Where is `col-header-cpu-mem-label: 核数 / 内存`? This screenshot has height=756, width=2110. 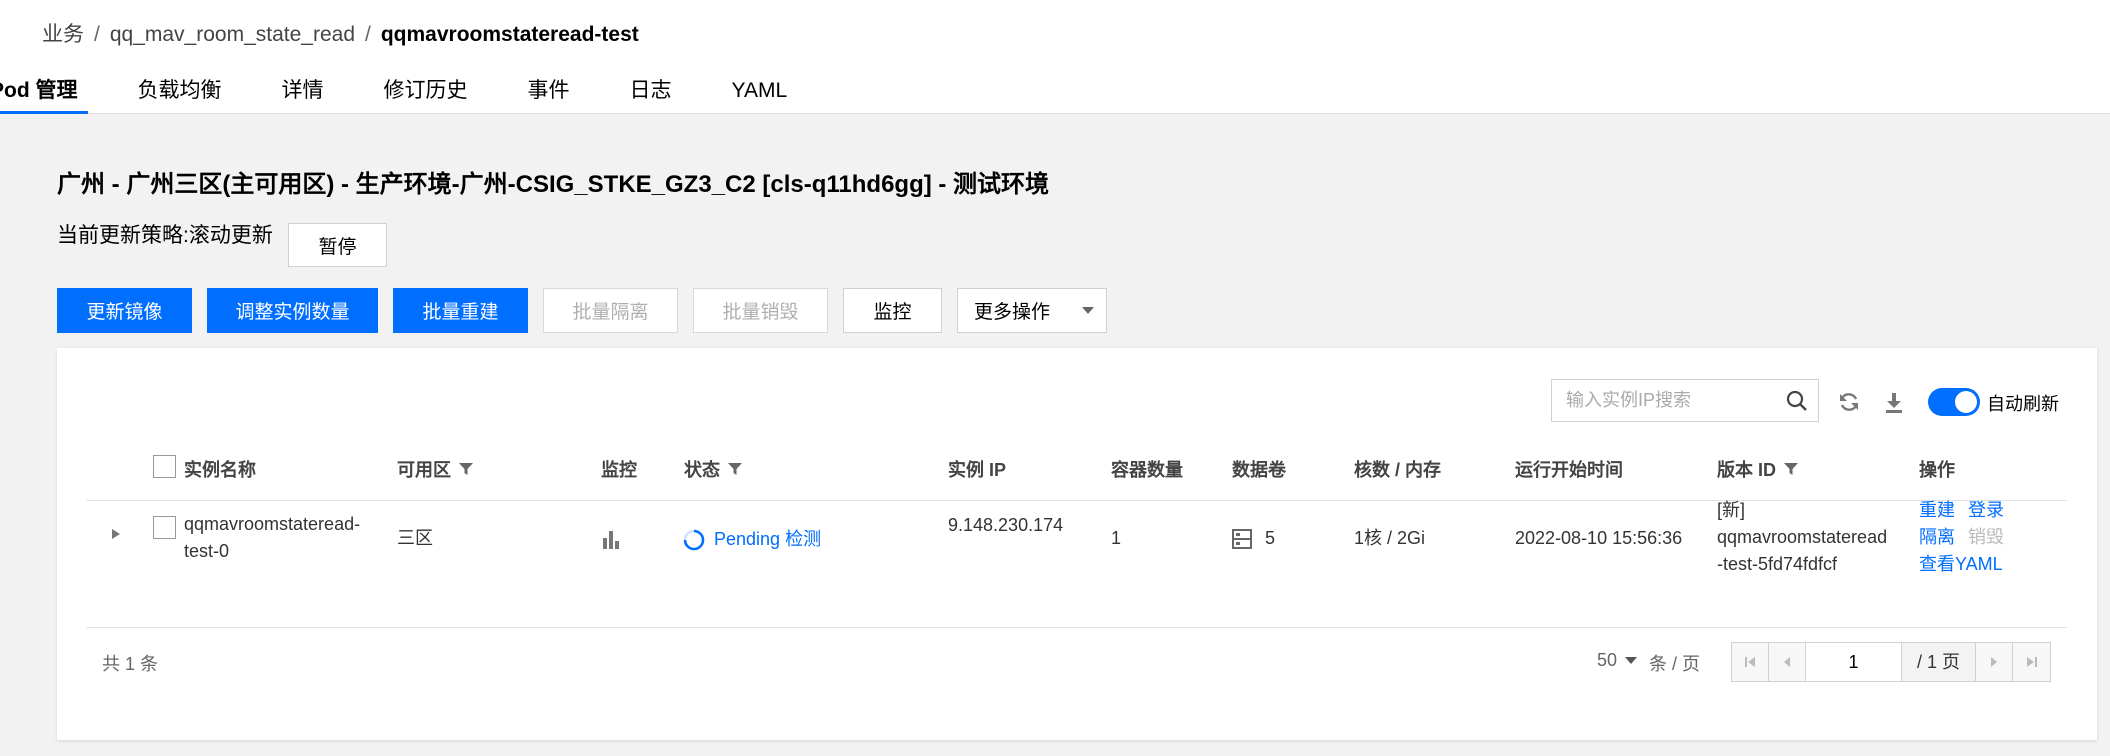
col-header-cpu-mem-label: 核数 / 内存 is located at coordinates (1398, 470).